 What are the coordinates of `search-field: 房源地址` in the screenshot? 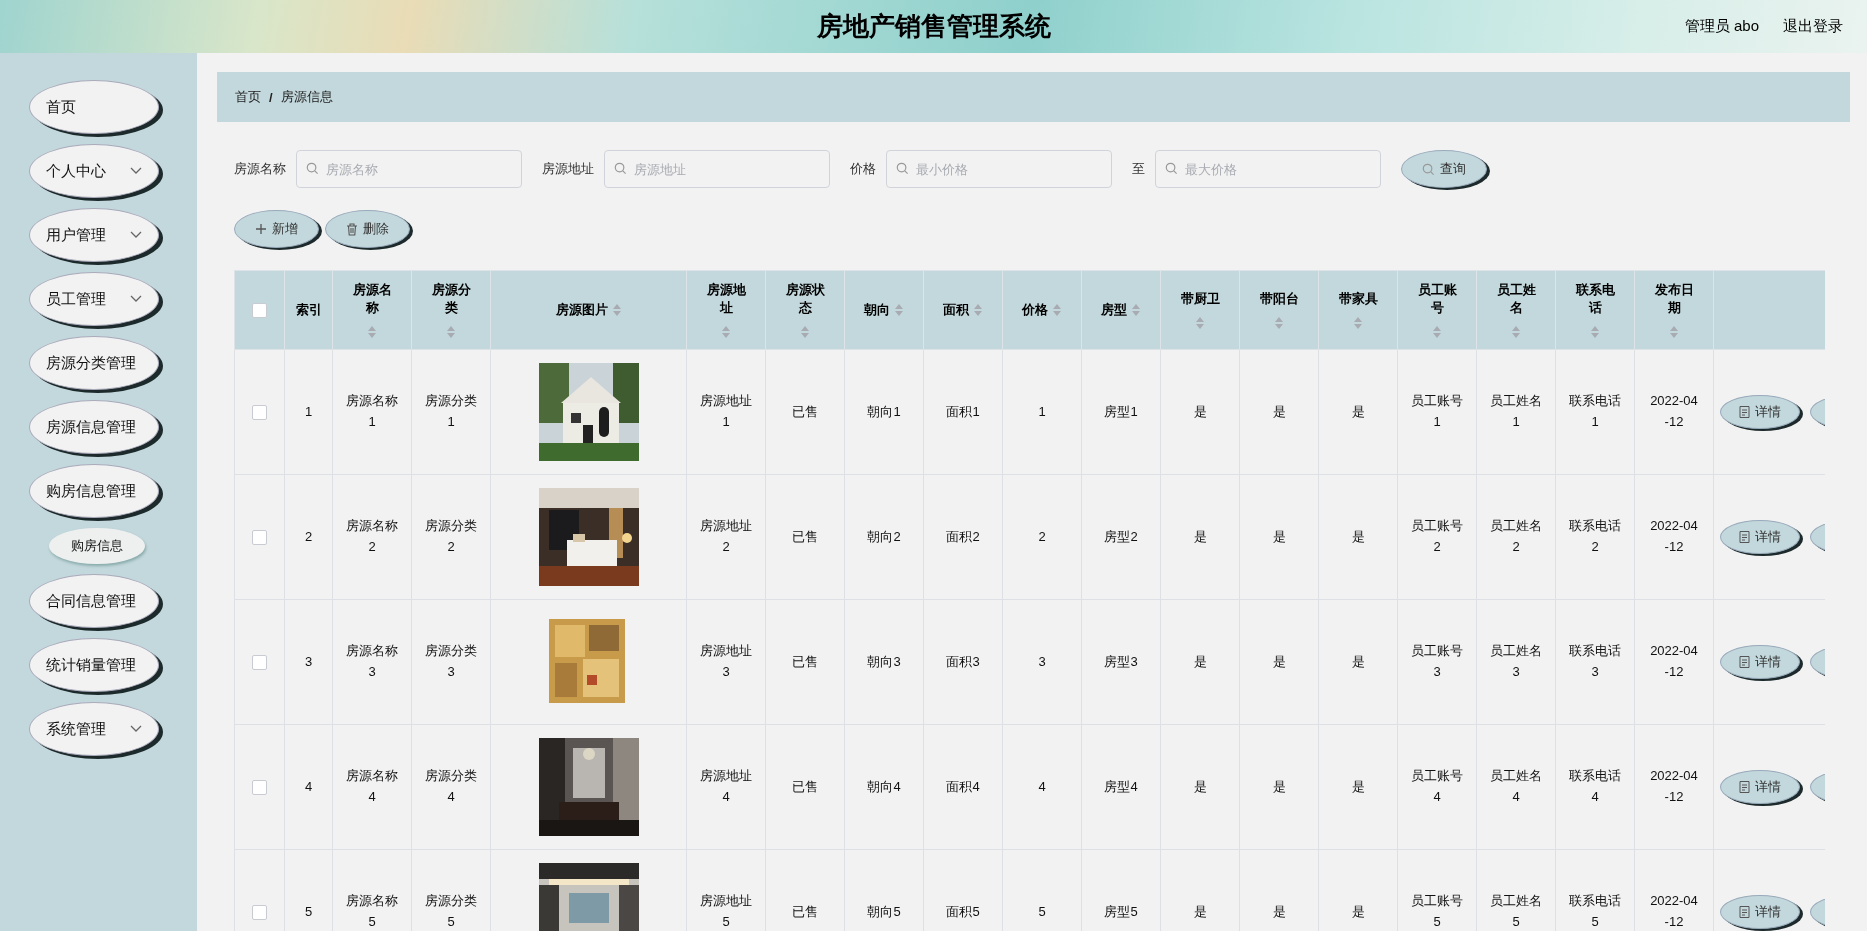 It's located at (717, 169).